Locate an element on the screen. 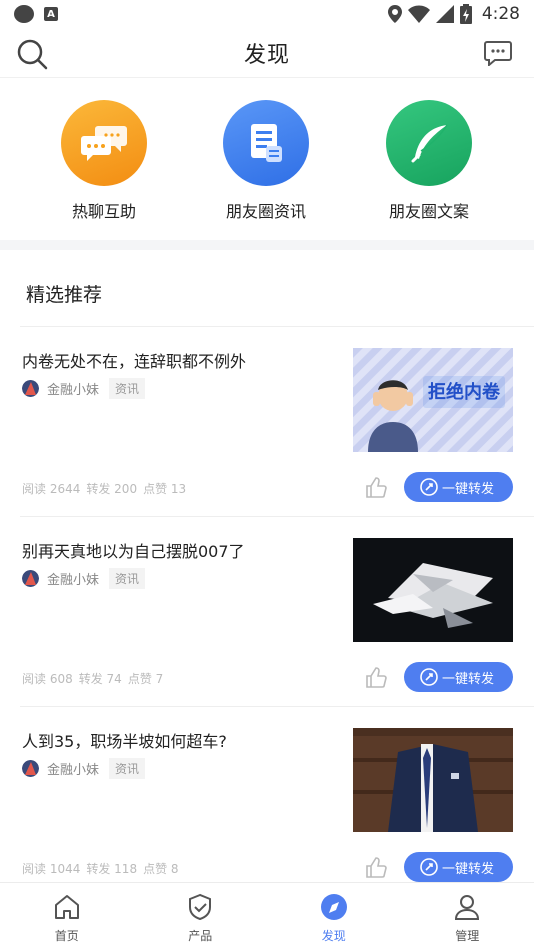  feather-icon is located at coordinates (429, 143).